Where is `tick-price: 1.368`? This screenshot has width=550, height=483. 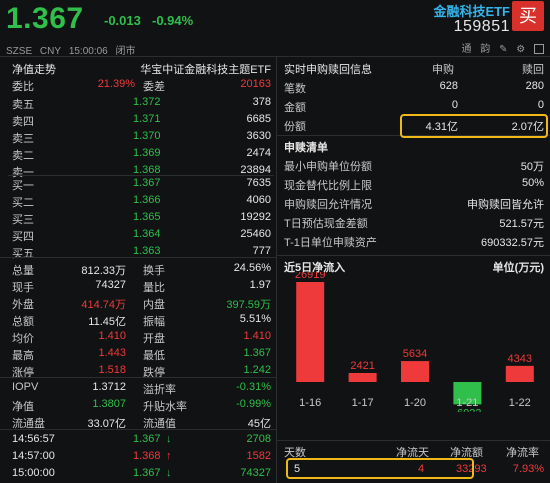
tick-price: 1.368 is located at coordinates (147, 456).